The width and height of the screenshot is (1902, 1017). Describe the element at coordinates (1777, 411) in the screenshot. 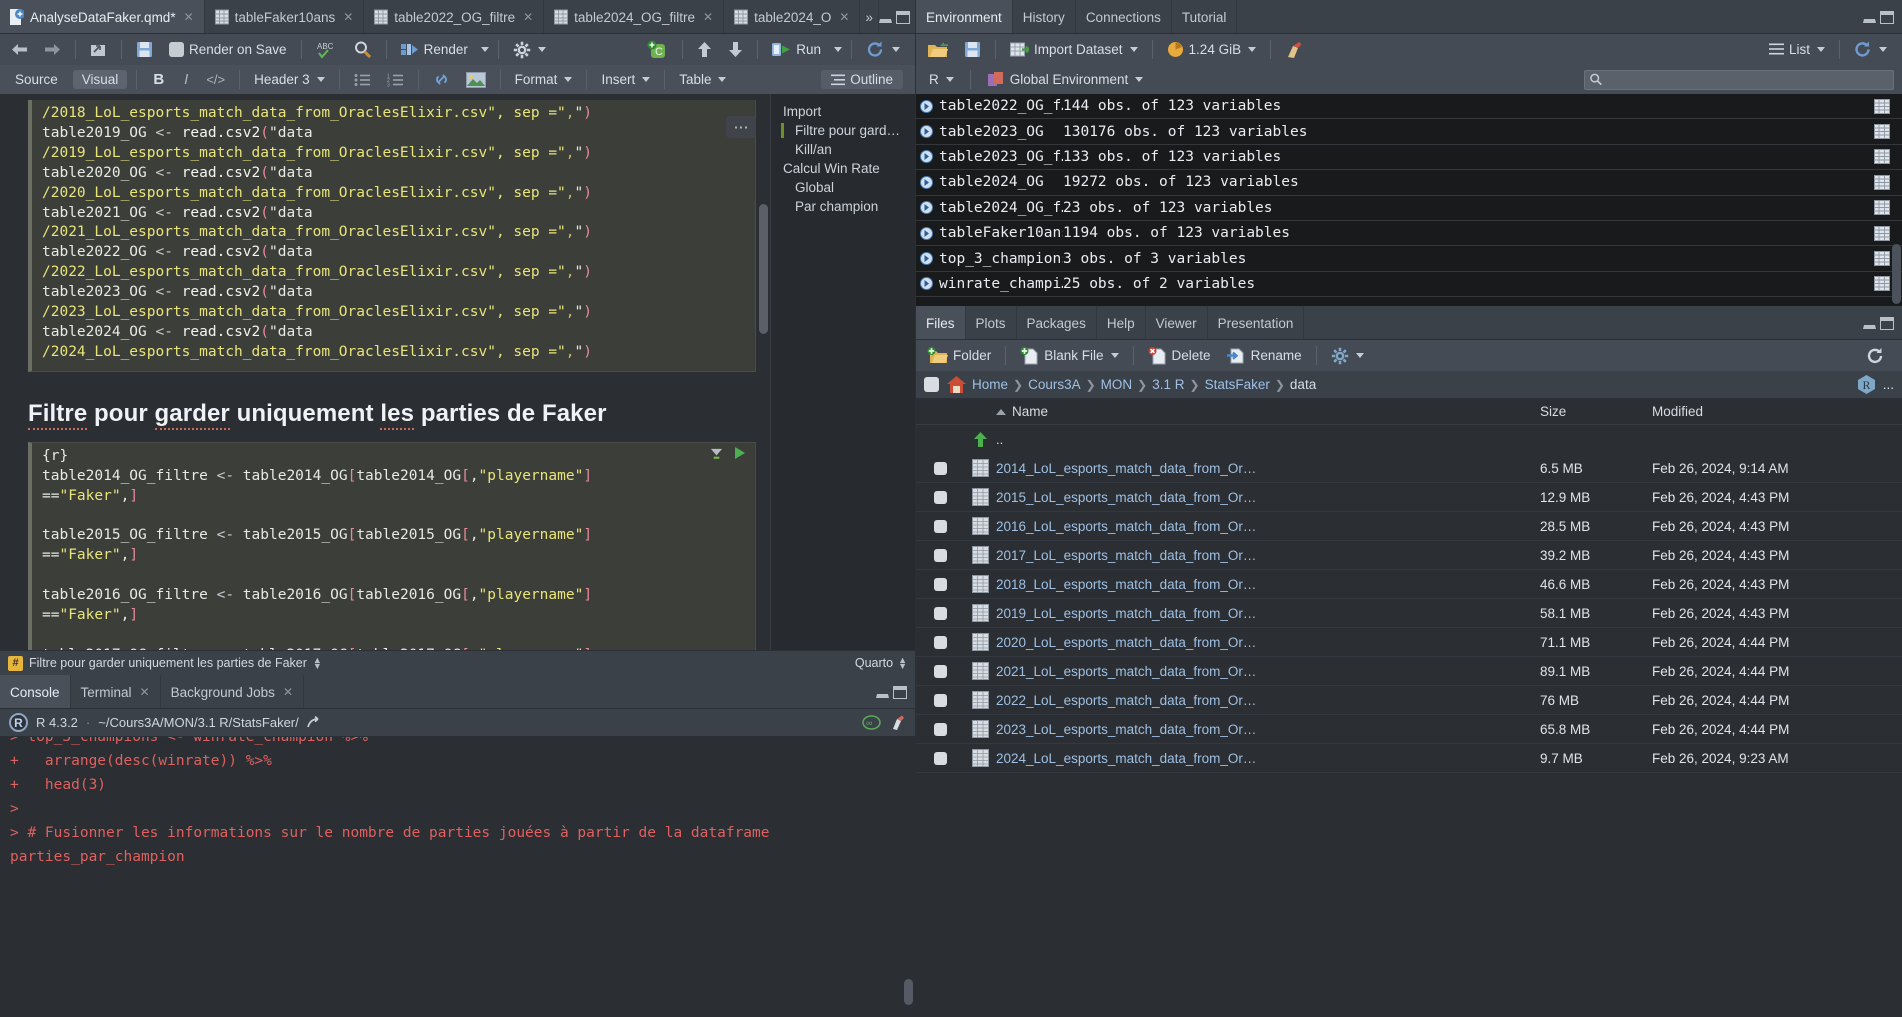

I see `column-header-modified: Modified` at that location.